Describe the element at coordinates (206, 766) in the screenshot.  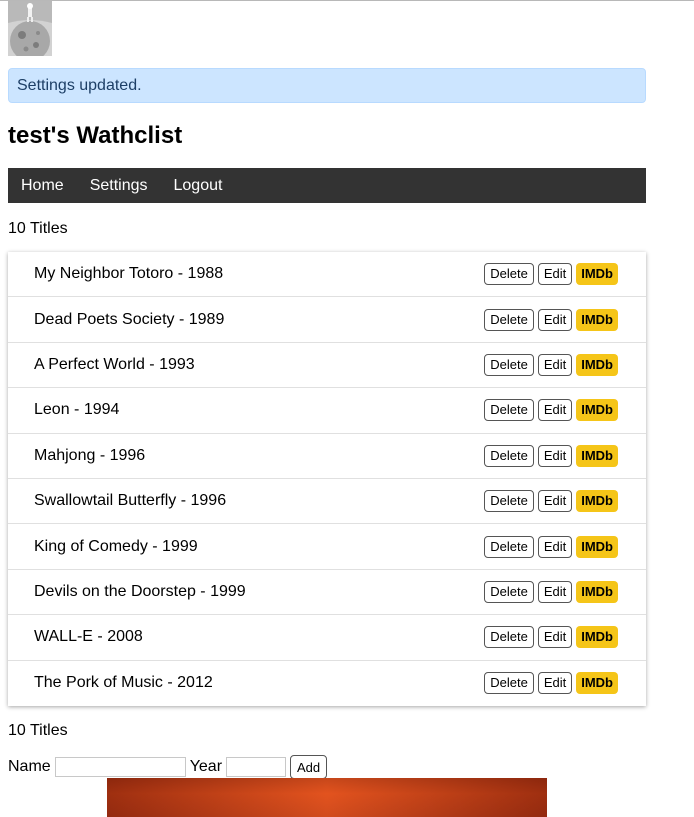
I see `year-label: Year` at that location.